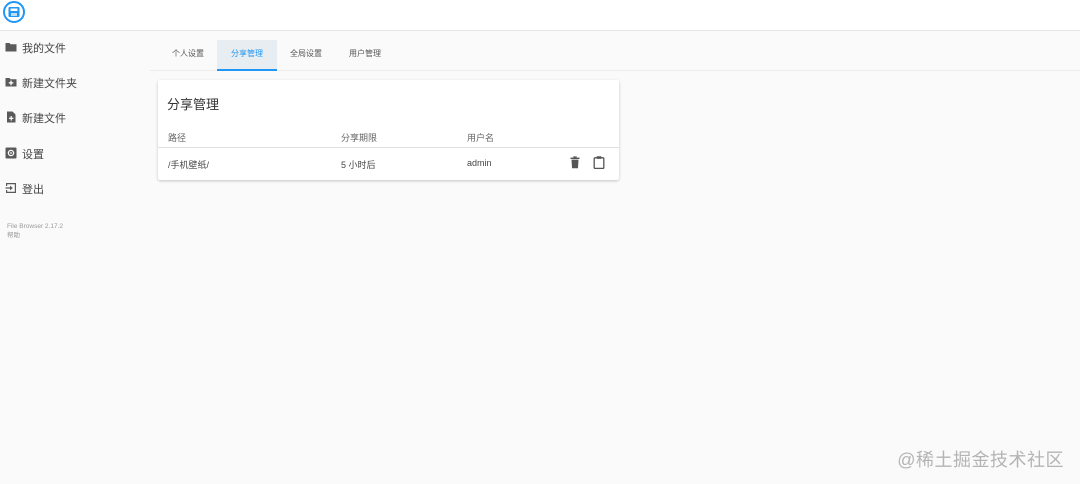 The width and height of the screenshot is (1080, 484). I want to click on sidebar-item-new-folder: 新建文件夹, so click(70, 83).